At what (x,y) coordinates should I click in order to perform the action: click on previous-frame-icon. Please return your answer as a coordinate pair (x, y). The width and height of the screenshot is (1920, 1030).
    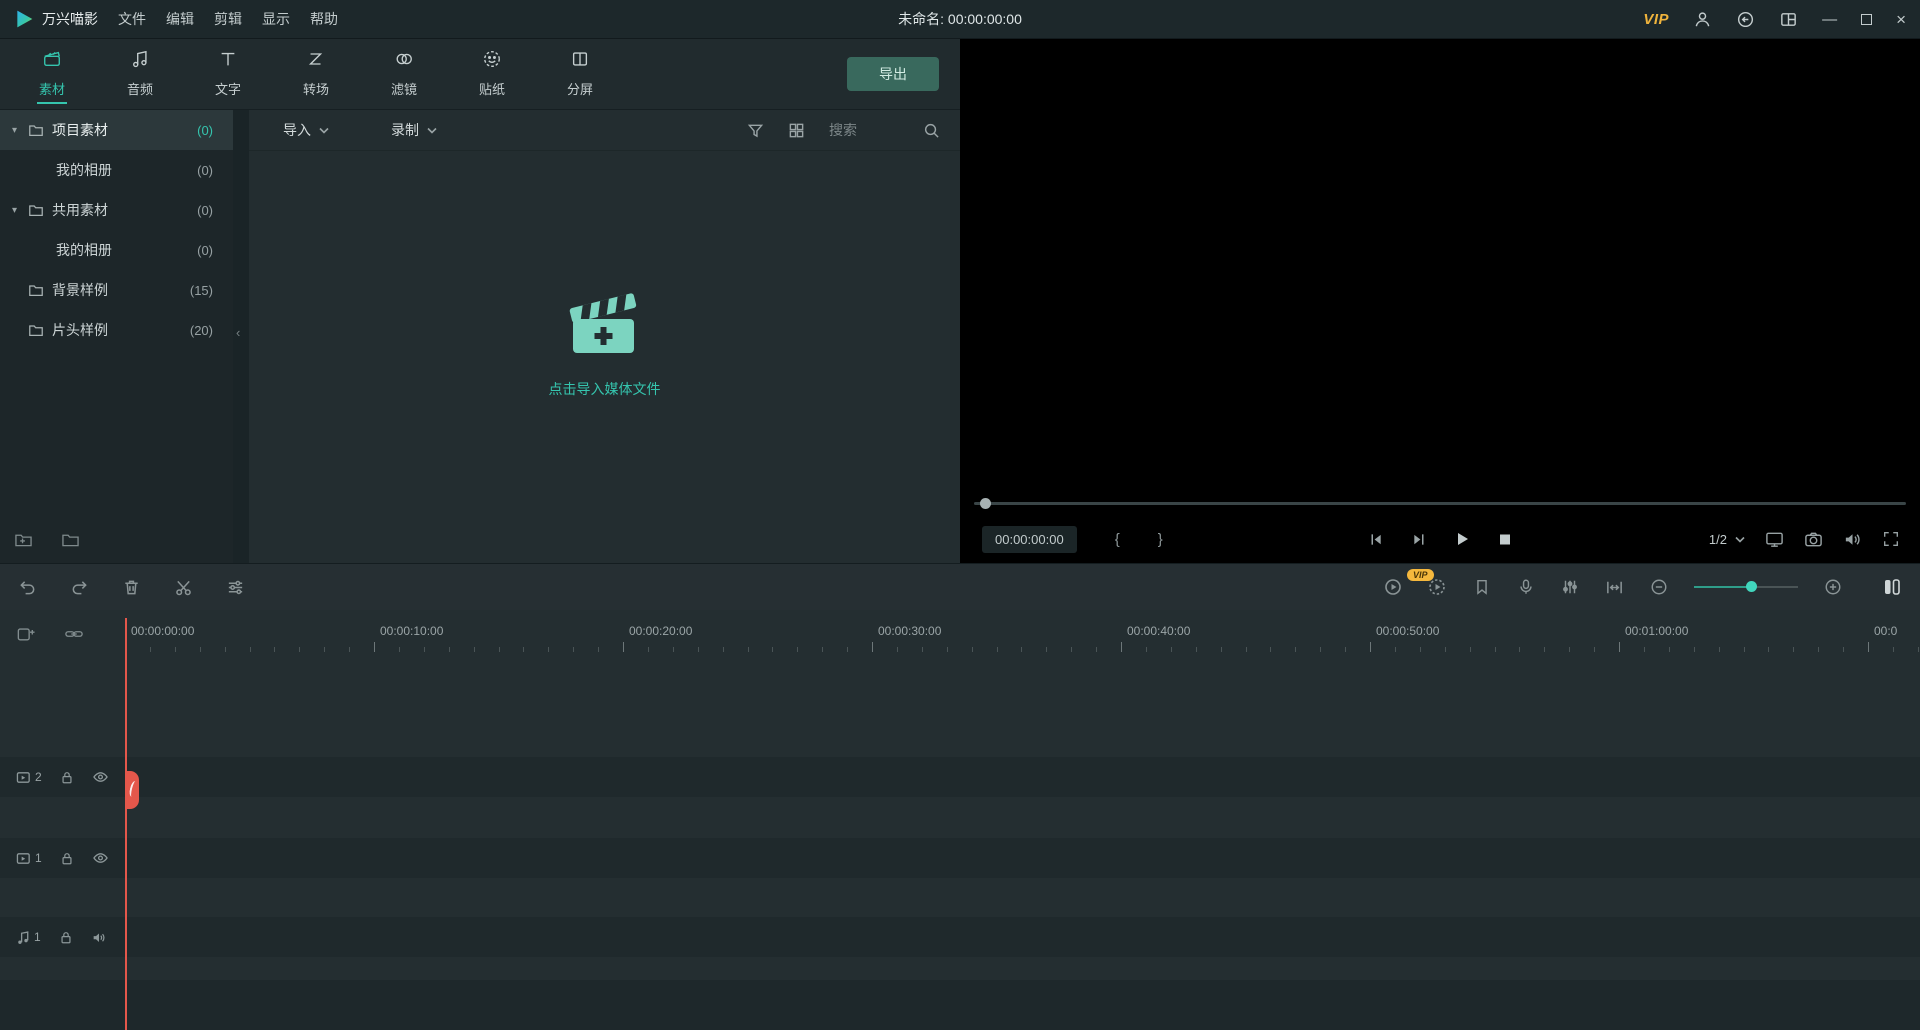
    Looking at the image, I should click on (1376, 539).